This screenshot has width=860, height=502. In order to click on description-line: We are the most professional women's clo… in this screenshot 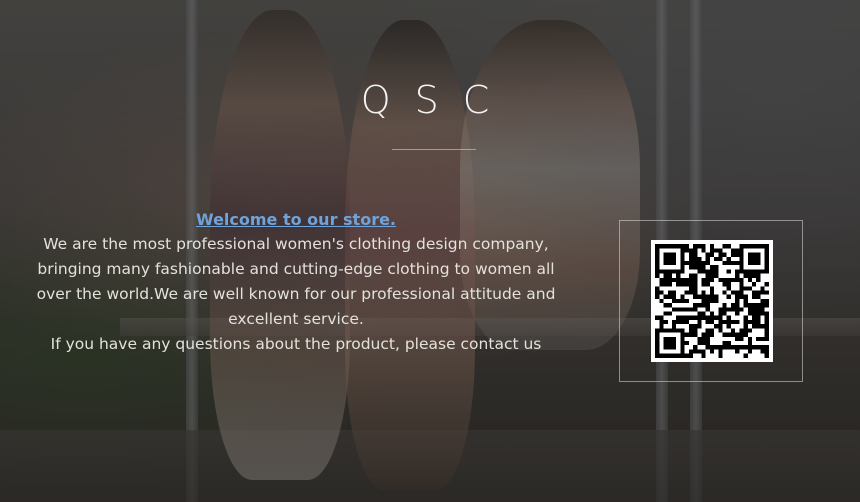, I will do `click(296, 244)`.